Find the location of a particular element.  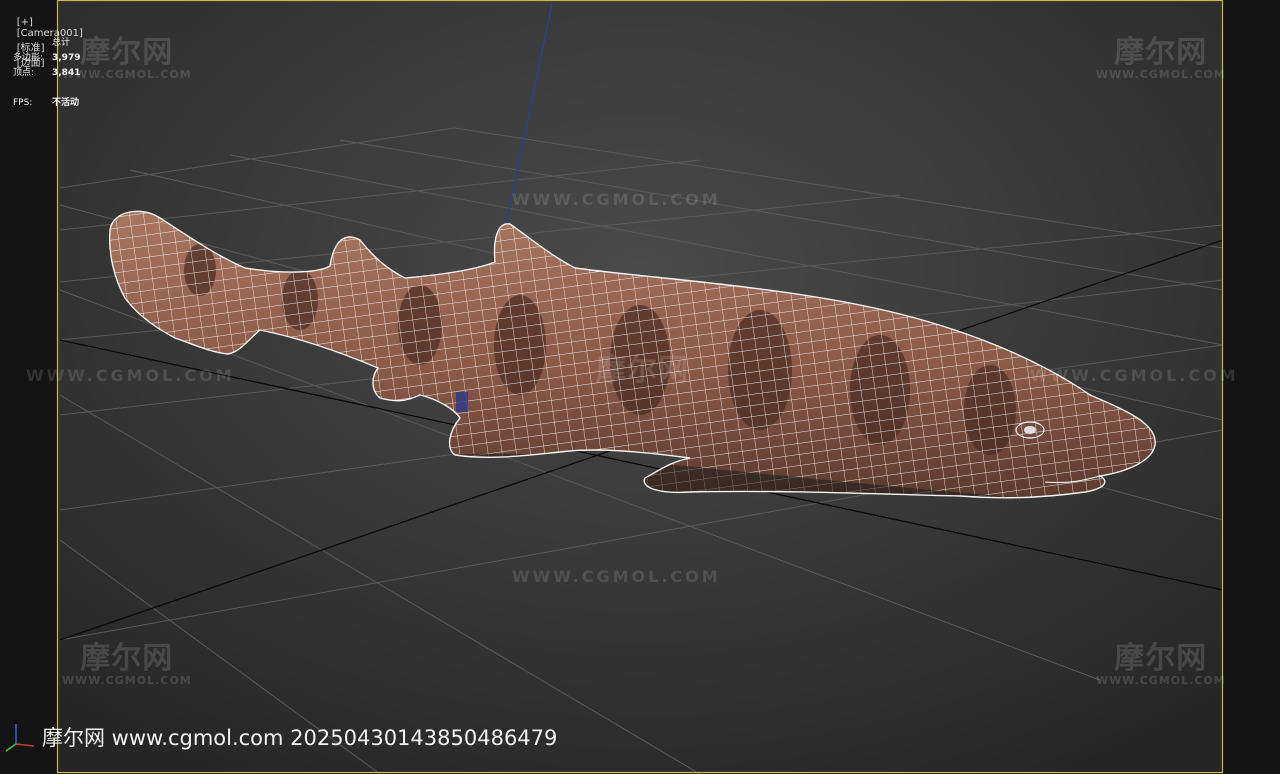

vertices-label: 顶点: is located at coordinates (24, 73).